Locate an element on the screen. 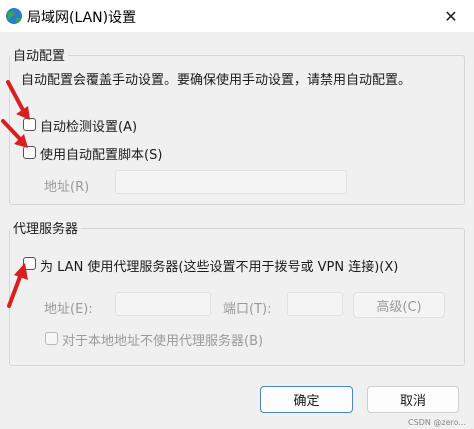  ok-button: 确定 is located at coordinates (306, 399).